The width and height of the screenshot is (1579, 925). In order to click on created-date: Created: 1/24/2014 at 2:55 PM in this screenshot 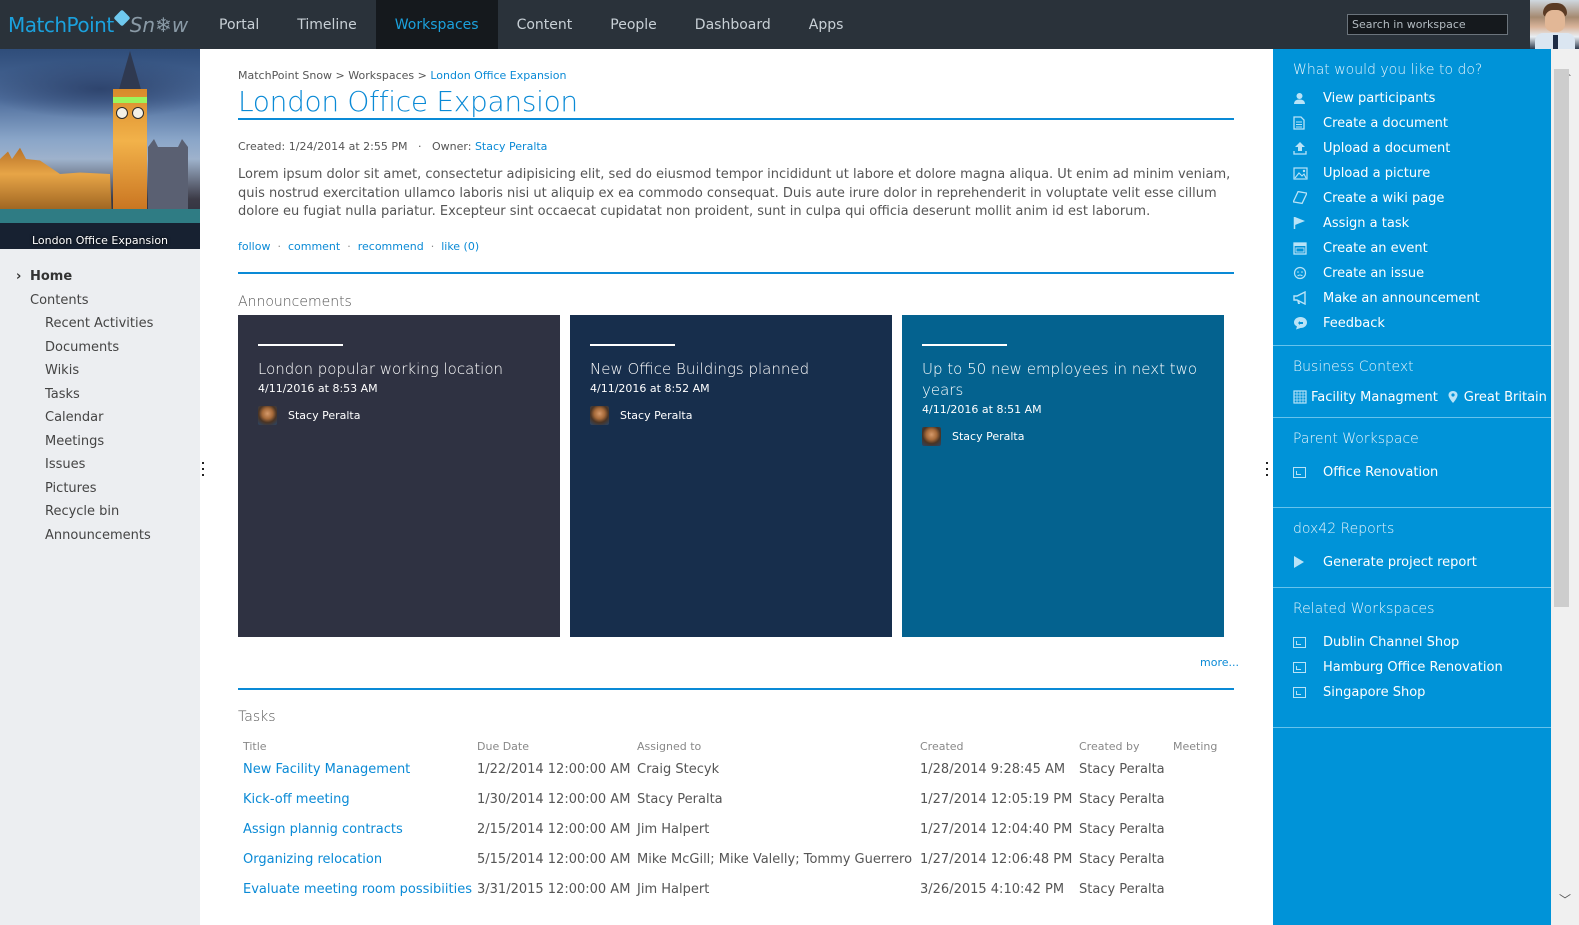, I will do `click(323, 146)`.